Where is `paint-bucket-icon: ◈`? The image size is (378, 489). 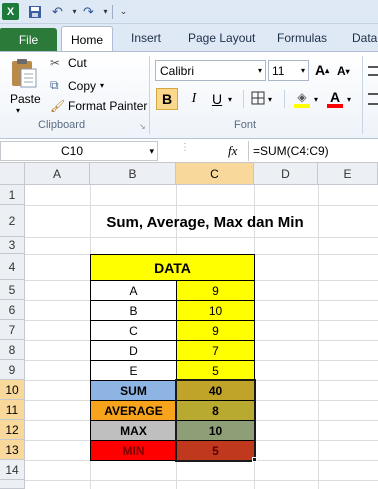 paint-bucket-icon: ◈ is located at coordinates (302, 97).